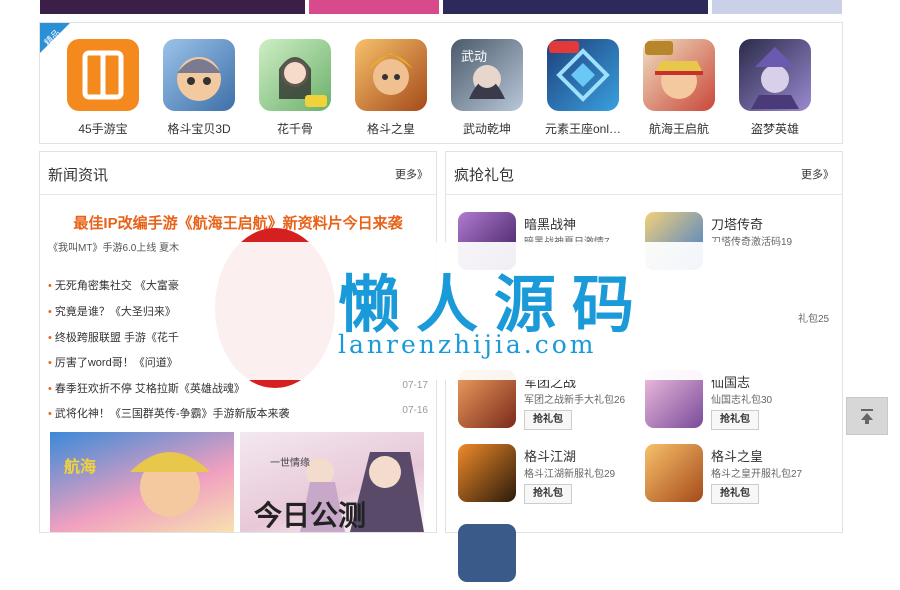 This screenshot has width=900, height=590. Describe the element at coordinates (172, 414) in the screenshot. I see `news-item-text: 武将化神！《三国群英传-争霸》手游新版本来袭` at that location.